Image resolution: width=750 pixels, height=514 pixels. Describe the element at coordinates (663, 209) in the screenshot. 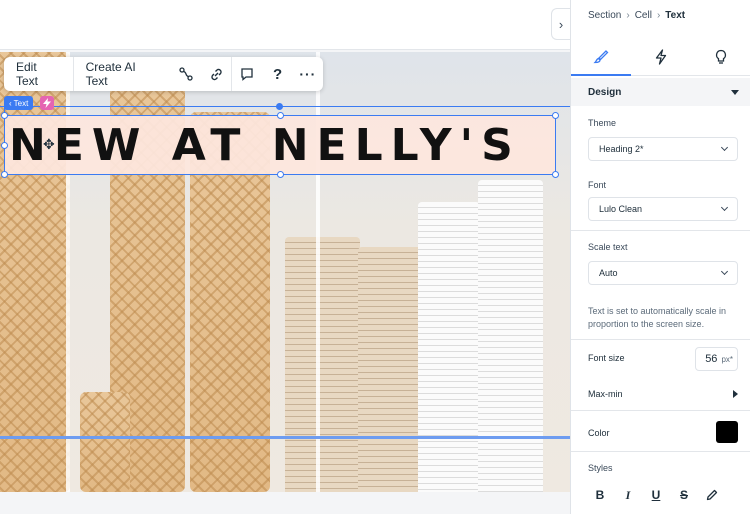

I see `font-dropdown: Lulo Clean` at that location.